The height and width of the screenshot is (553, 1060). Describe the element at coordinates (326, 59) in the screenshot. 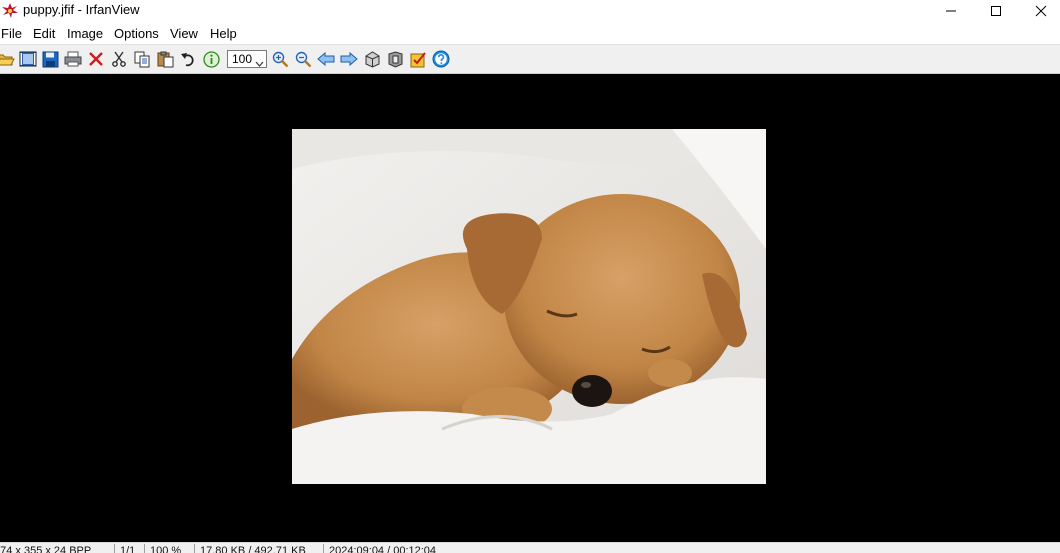

I see `previous-icon` at that location.